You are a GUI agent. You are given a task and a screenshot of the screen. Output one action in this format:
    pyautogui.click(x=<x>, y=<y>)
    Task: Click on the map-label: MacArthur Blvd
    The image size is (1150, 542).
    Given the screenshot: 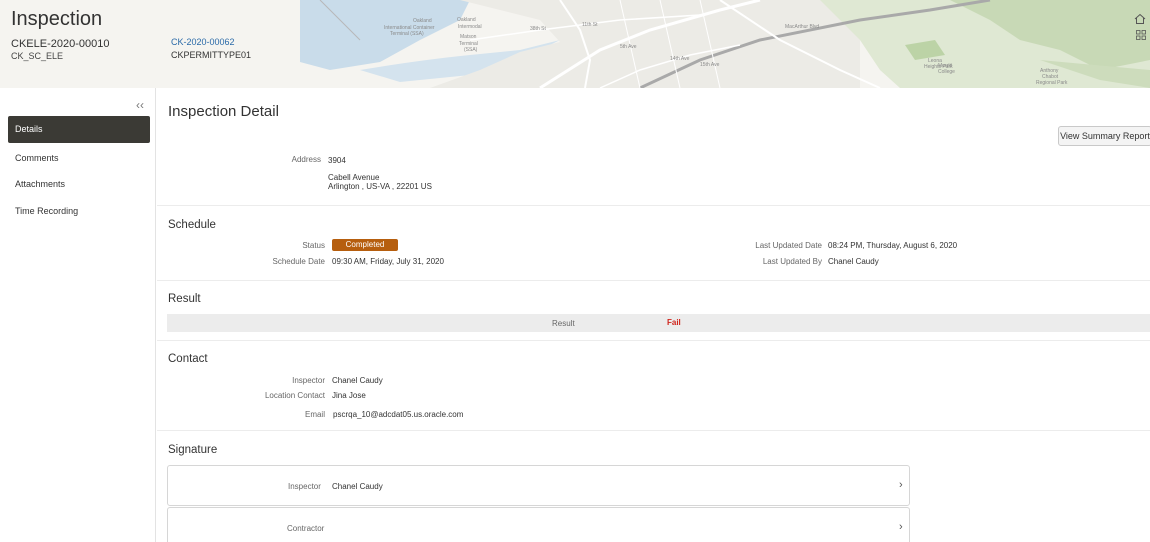 What is the action you would take?
    pyautogui.click(x=802, y=27)
    